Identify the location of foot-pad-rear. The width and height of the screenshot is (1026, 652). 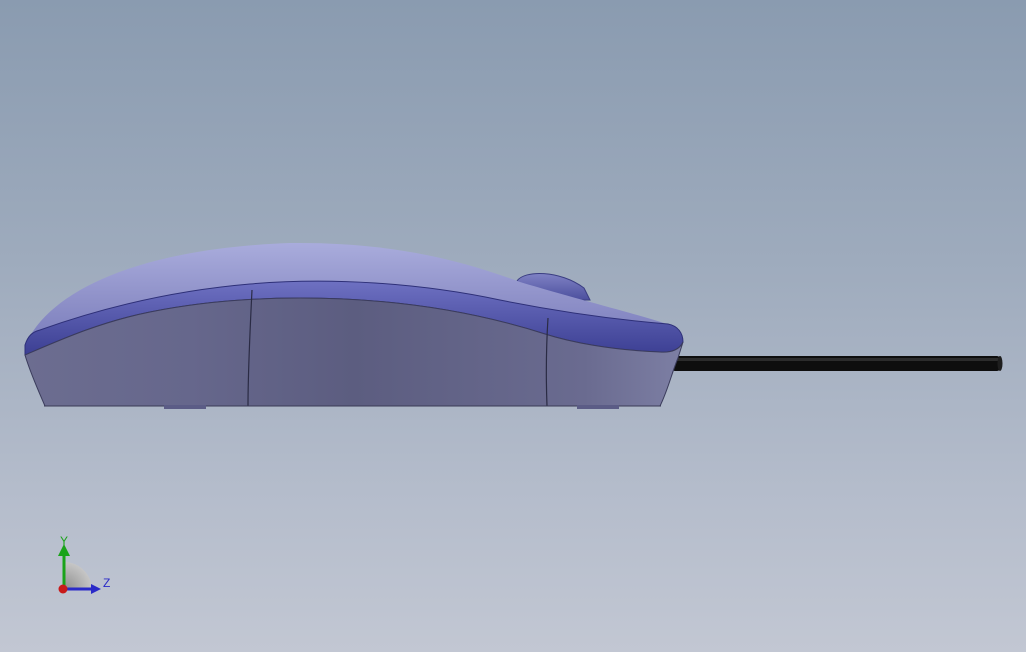
(598, 407).